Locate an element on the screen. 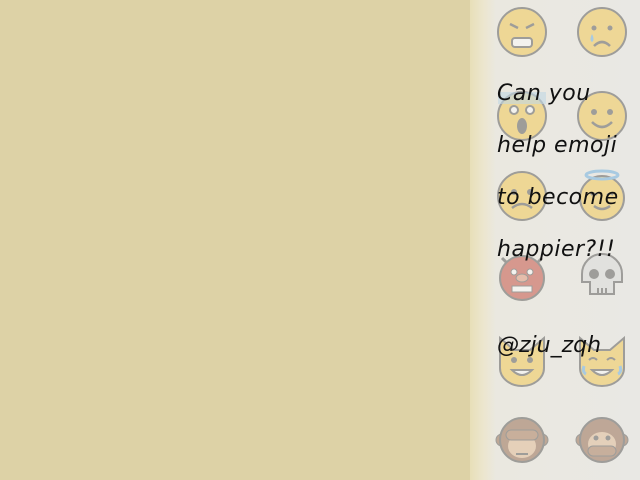 This screenshot has width=640, height=480. crying-face-icon is located at coordinates (602, 32).